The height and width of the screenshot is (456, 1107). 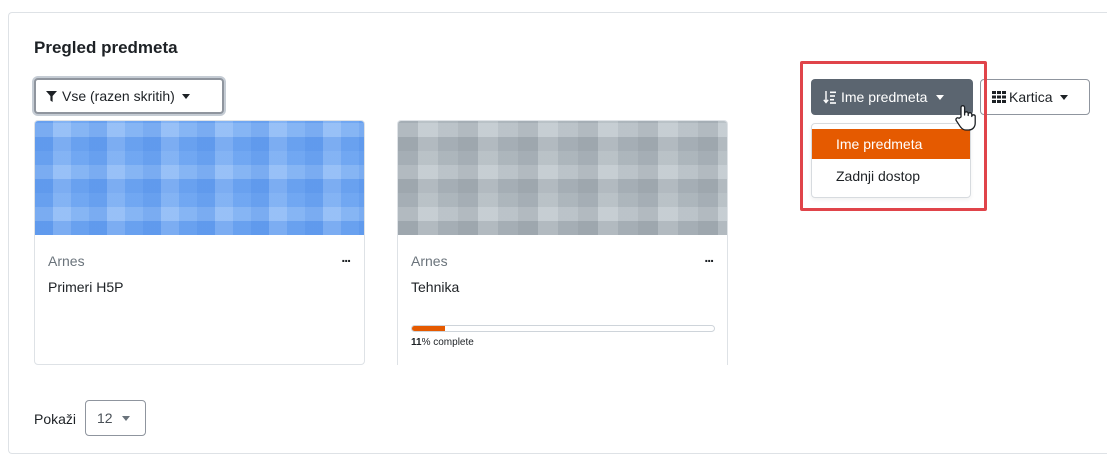 What do you see at coordinates (416, 342) in the screenshot?
I see `progress-percent: 11` at bounding box center [416, 342].